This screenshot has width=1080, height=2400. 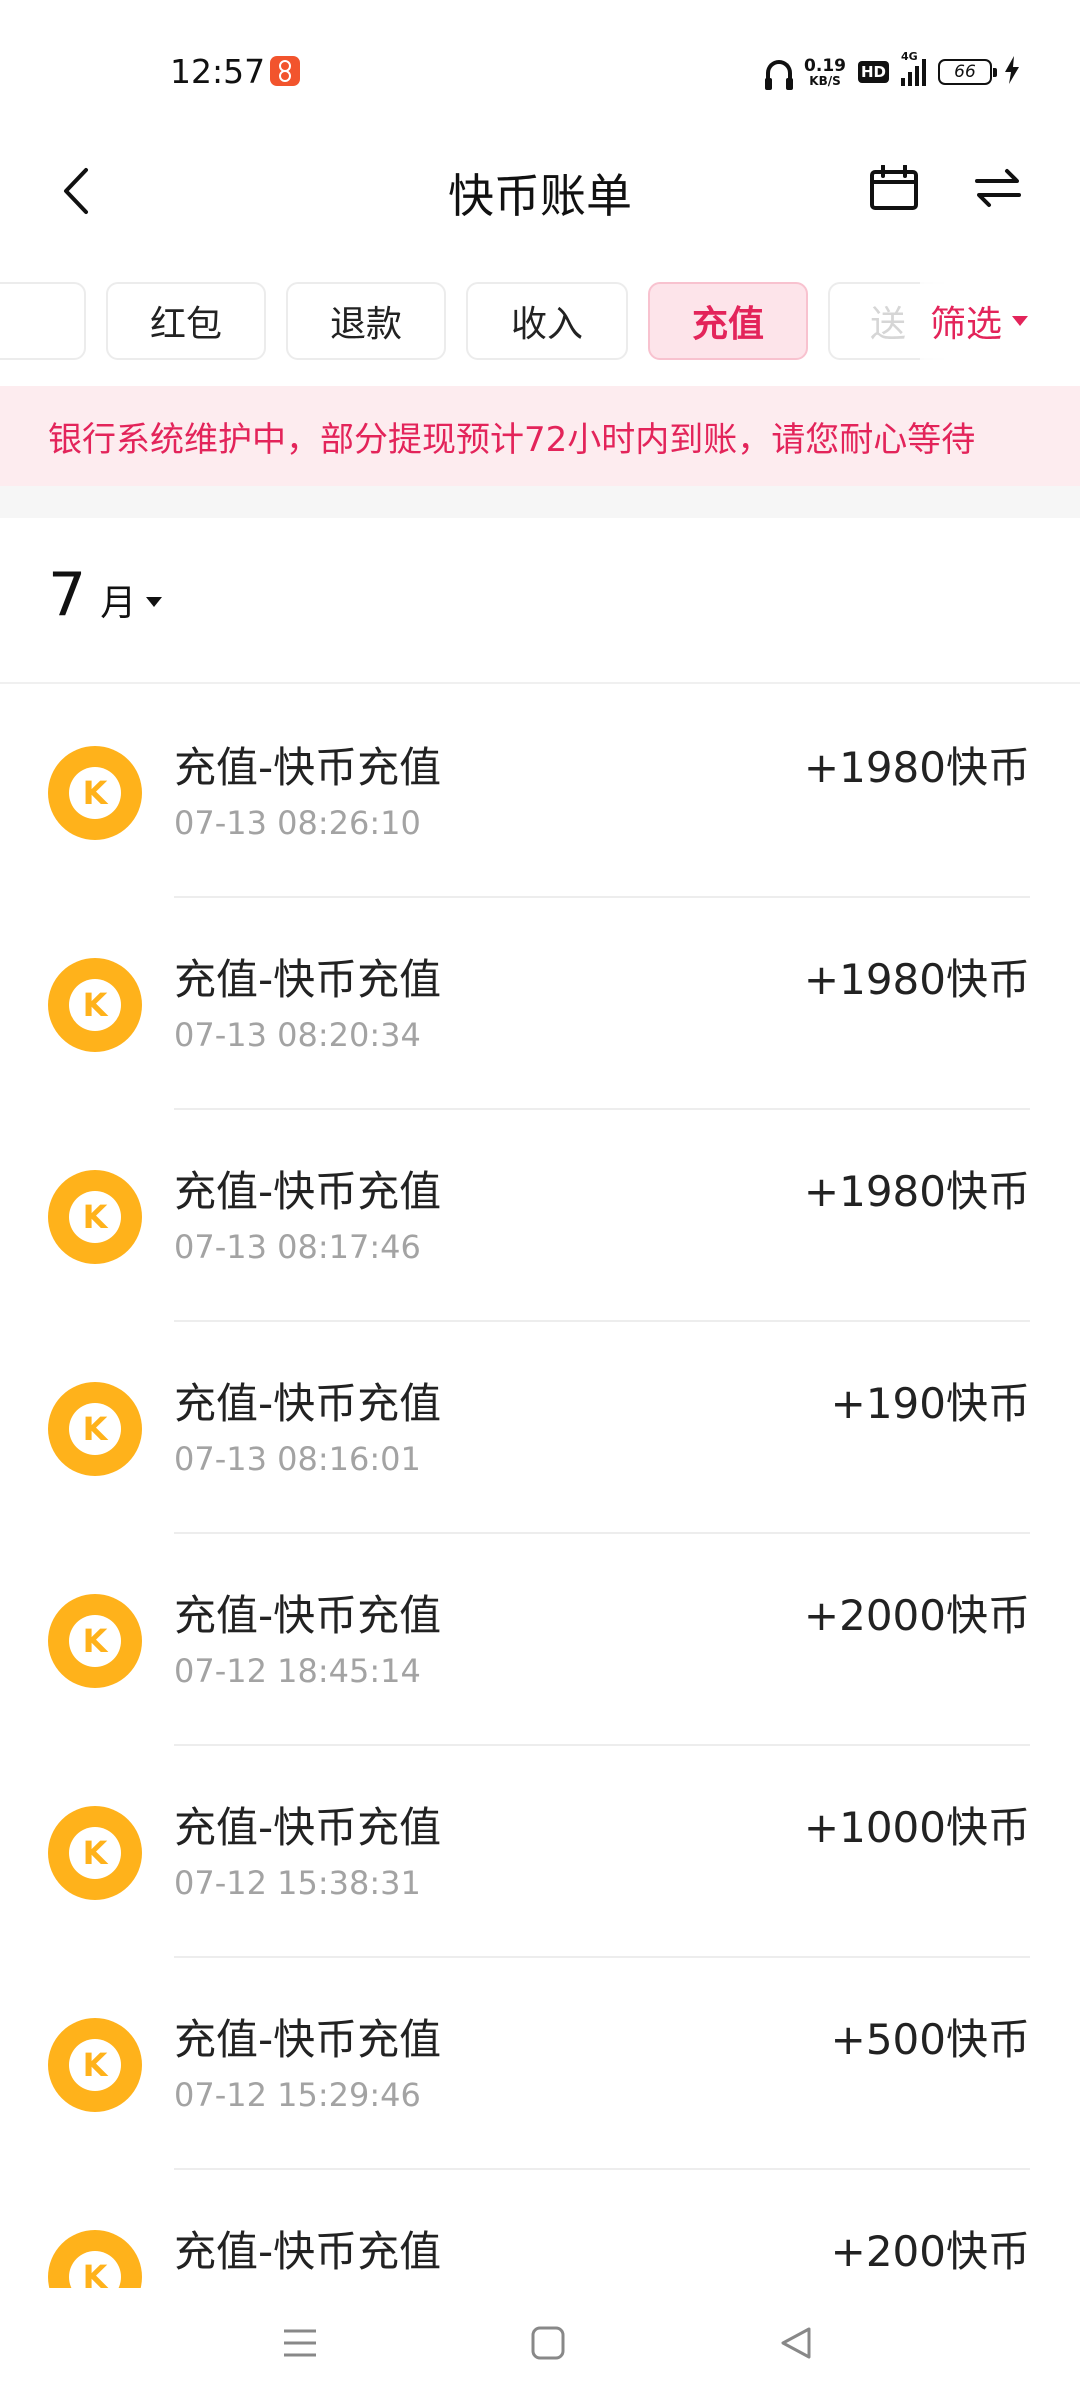 I want to click on record-time: 07-13 08:17:46, so click(x=297, y=1247).